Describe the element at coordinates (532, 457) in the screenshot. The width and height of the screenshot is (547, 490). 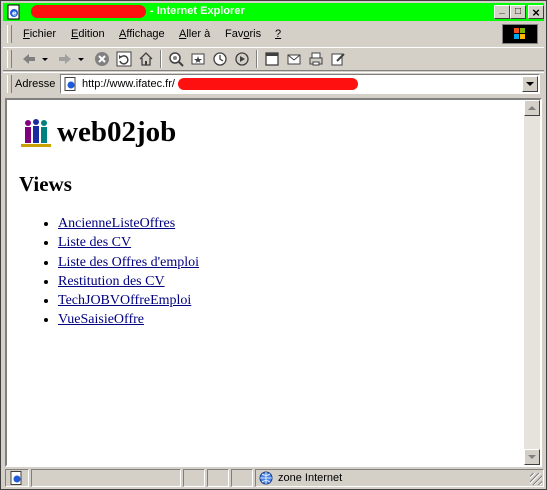
I see `scroll-down-button` at that location.